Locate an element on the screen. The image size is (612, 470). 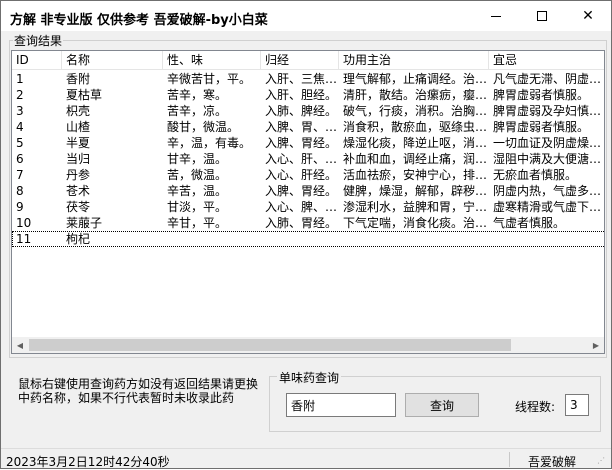
maximize-icon is located at coordinates (542, 16).